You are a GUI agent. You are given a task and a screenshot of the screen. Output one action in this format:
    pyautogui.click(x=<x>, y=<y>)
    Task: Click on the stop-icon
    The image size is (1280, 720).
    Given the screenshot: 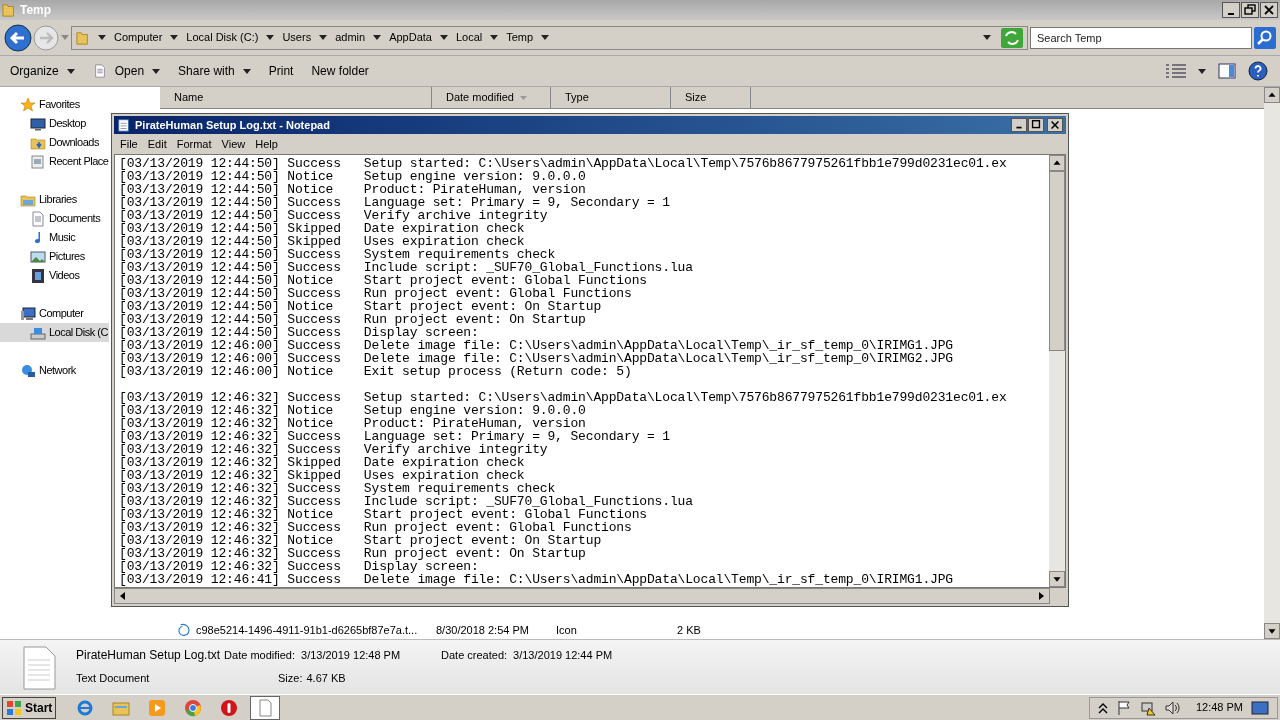 What is the action you would take?
    pyautogui.click(x=229, y=707)
    